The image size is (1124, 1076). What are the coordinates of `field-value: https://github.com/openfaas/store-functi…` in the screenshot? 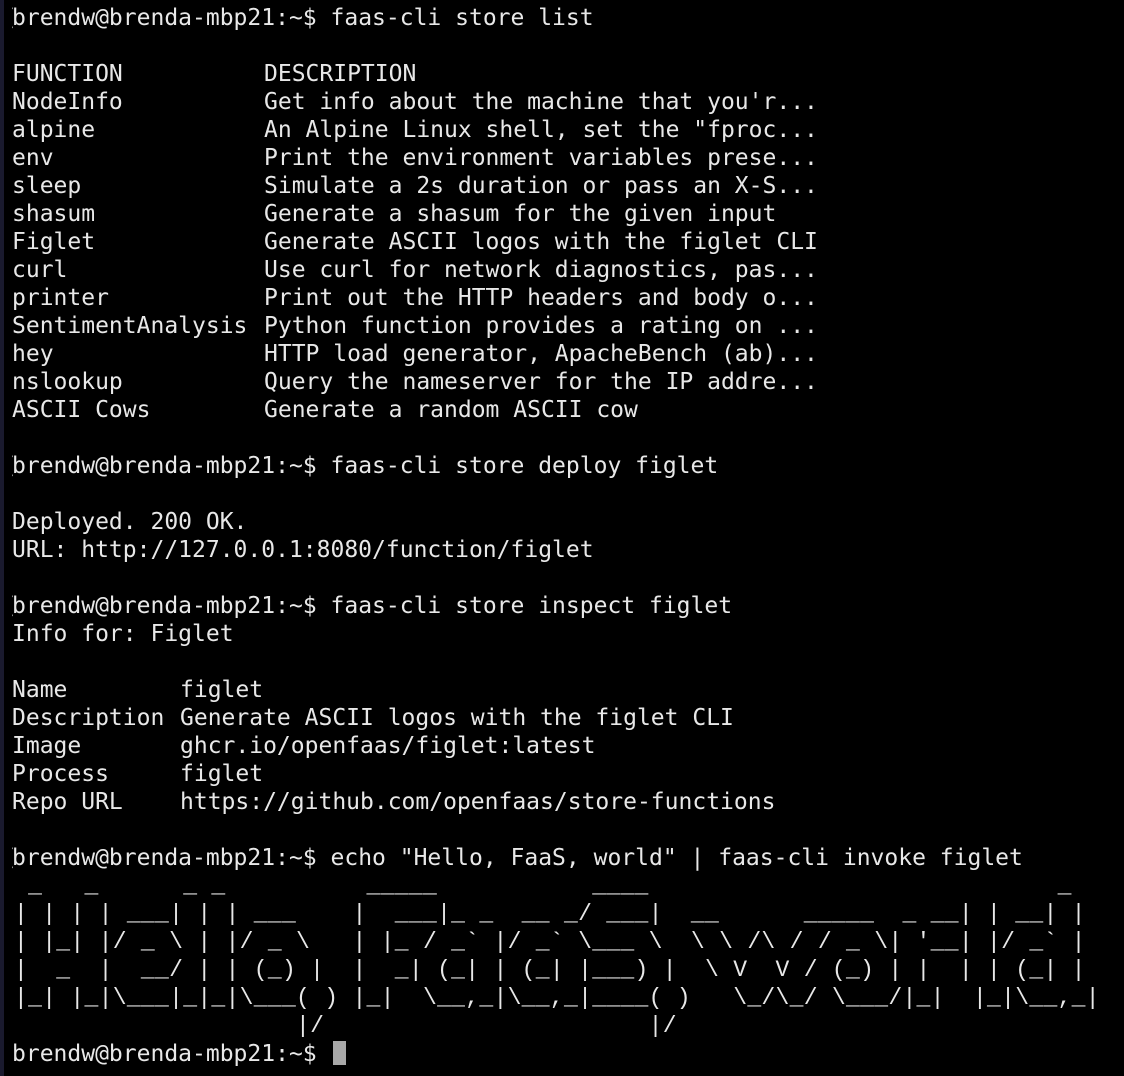 It's located at (478, 802).